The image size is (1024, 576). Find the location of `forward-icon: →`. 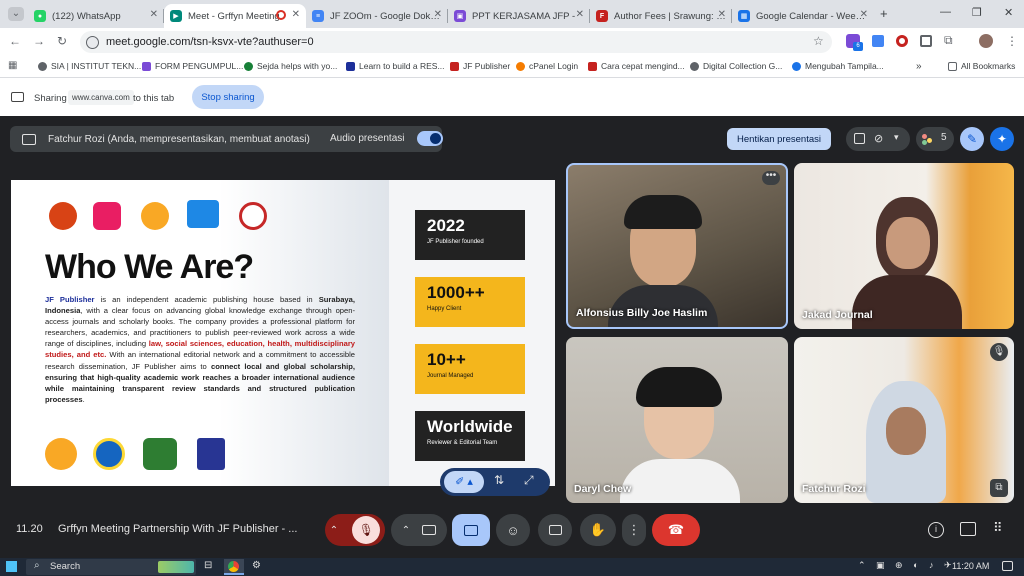

forward-icon: → is located at coordinates (39, 41).